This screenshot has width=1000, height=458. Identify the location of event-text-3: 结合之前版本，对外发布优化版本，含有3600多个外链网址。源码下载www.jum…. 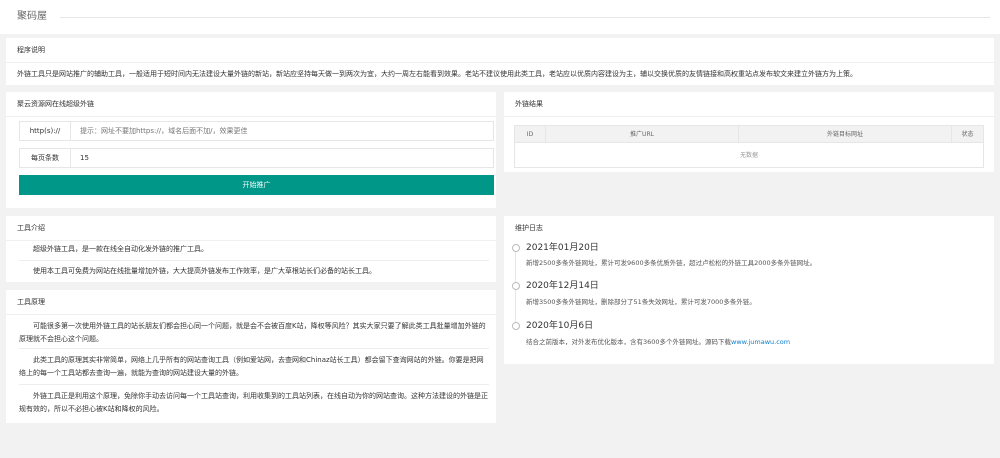
(658, 343).